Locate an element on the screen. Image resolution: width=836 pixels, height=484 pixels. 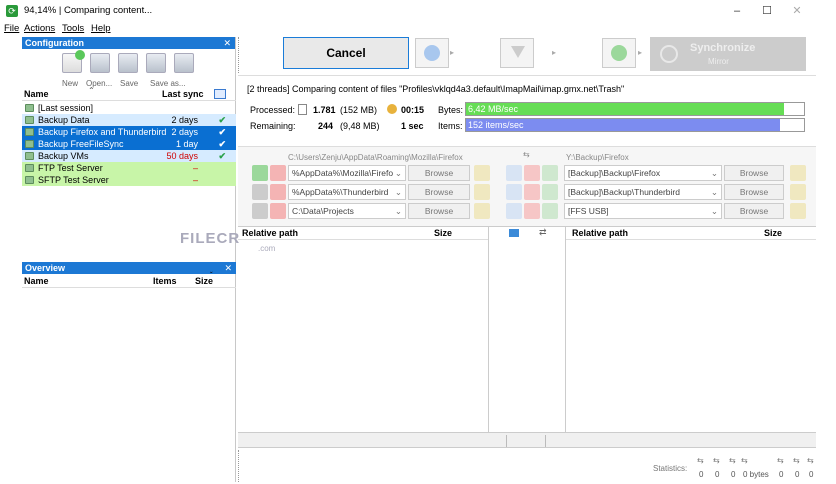
left-col-size: Size is located at coordinates (443, 233).